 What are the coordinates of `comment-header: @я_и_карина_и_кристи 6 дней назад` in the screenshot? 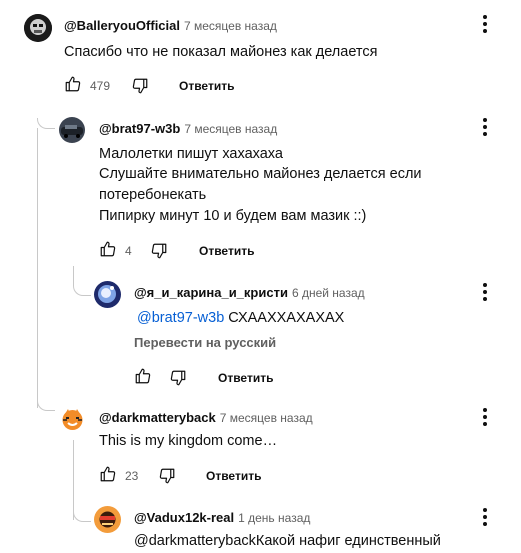 It's located at (249, 292).